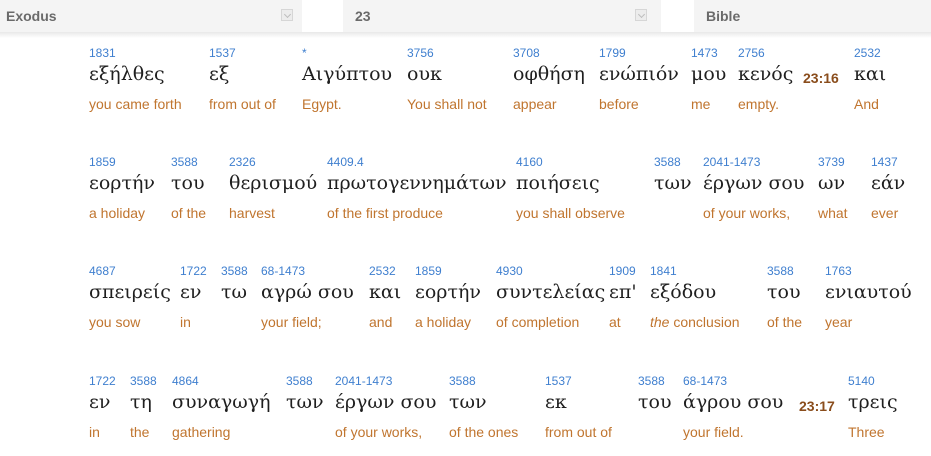 The height and width of the screenshot is (456, 931). I want to click on english-gloss: a holiday, so click(117, 213).